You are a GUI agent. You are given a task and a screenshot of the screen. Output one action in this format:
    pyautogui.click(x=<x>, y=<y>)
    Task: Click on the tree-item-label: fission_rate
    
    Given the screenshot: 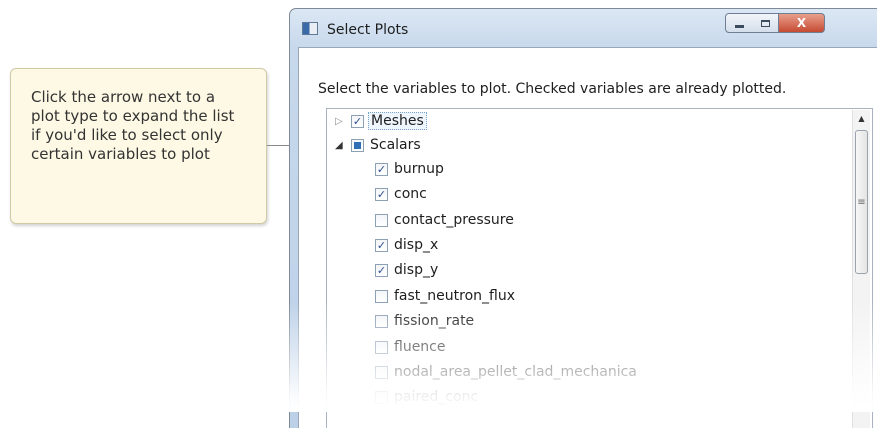 What is the action you would take?
    pyautogui.click(x=434, y=321)
    